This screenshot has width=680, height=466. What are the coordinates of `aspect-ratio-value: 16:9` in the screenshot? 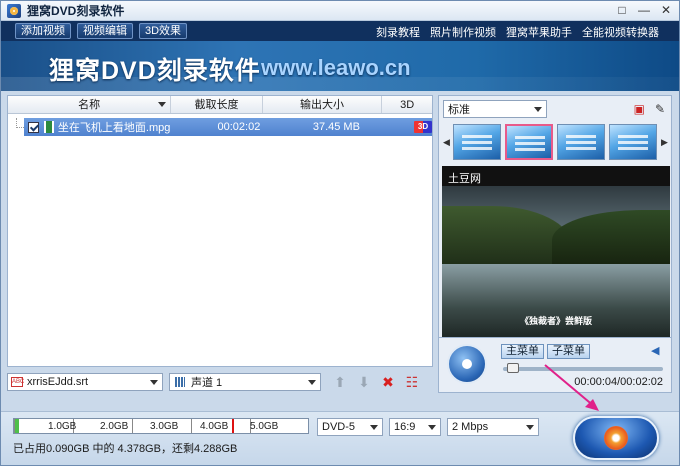 It's located at (405, 427).